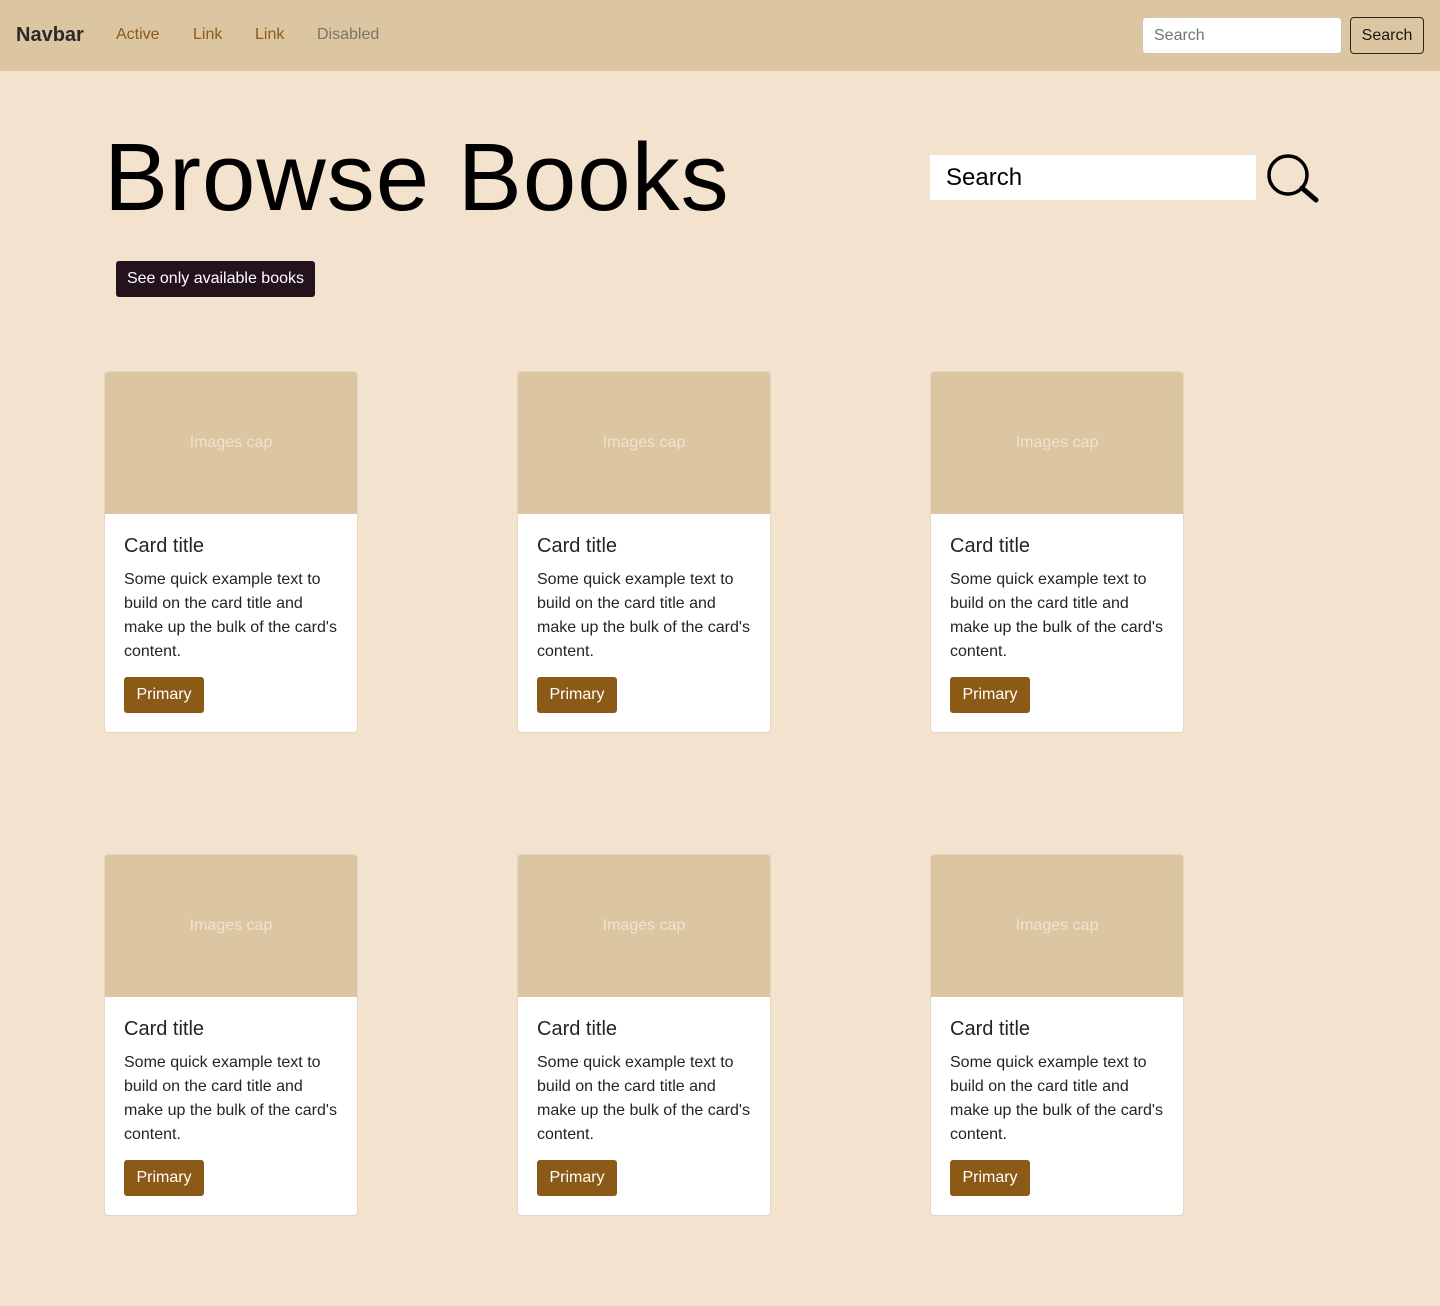 The height and width of the screenshot is (1306, 1440). Describe the element at coordinates (348, 34) in the screenshot. I see `nav-link-disabled: Disabled` at that location.